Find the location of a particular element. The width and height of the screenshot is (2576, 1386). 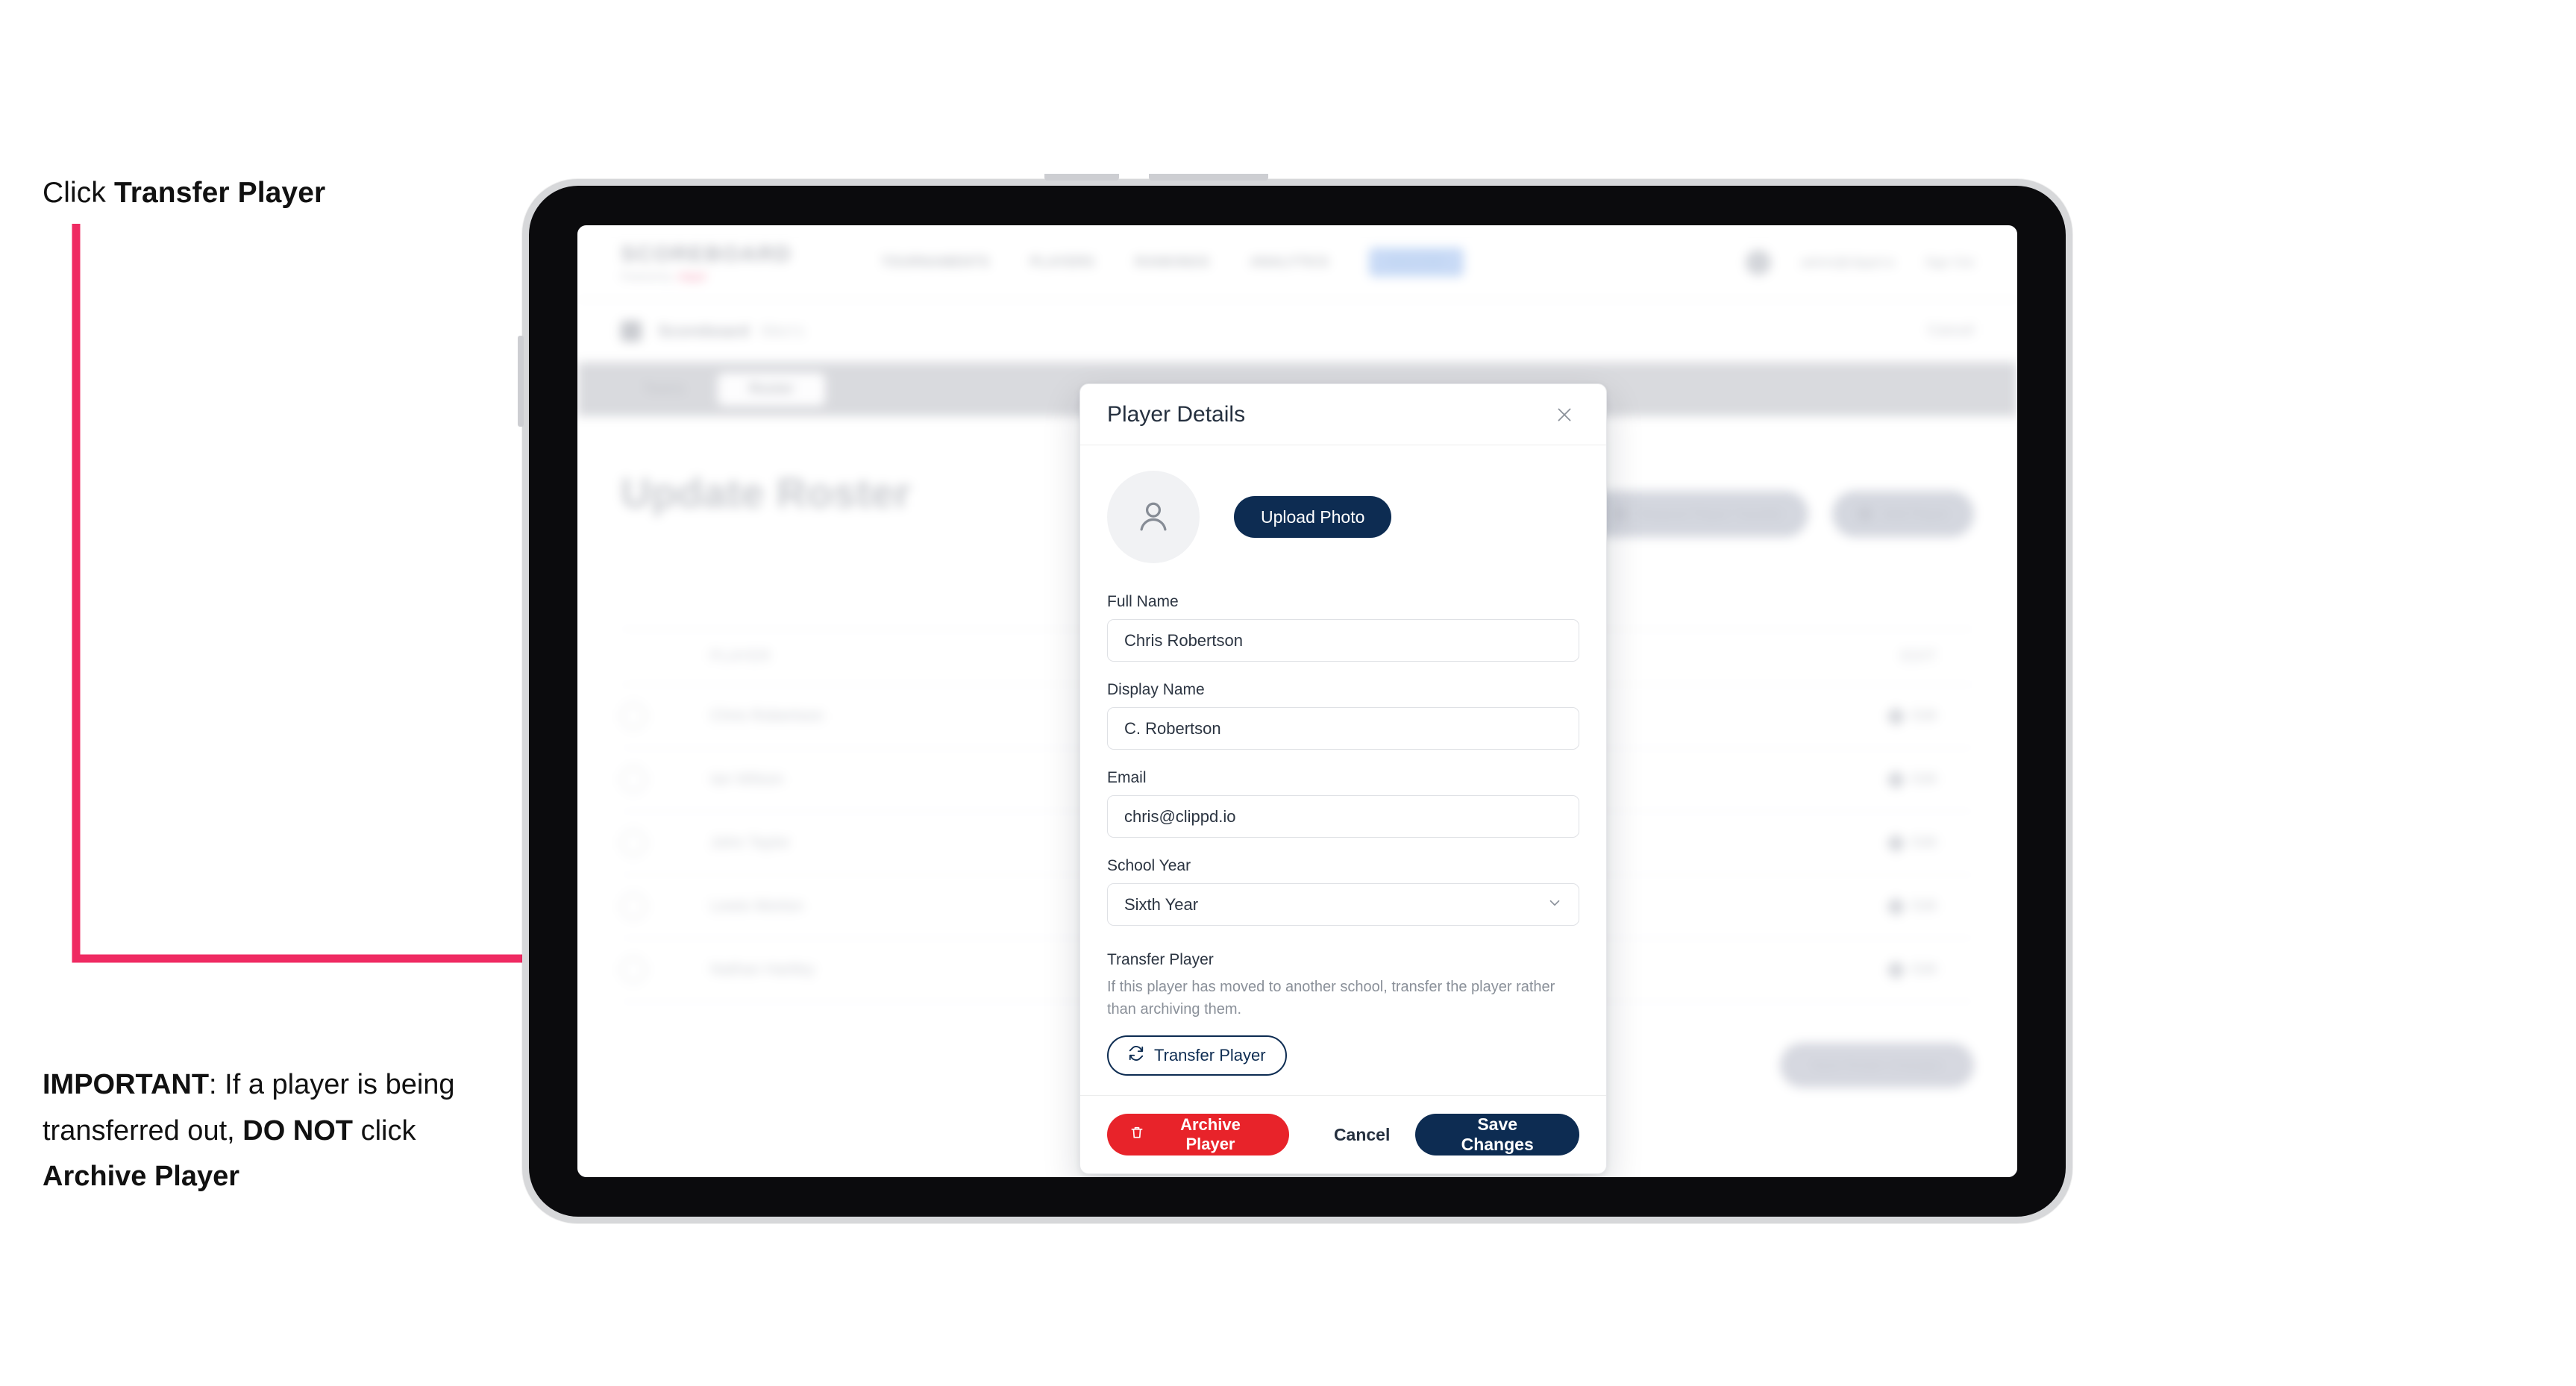

field-display-name-label: Display Name is located at coordinates (1156, 689).